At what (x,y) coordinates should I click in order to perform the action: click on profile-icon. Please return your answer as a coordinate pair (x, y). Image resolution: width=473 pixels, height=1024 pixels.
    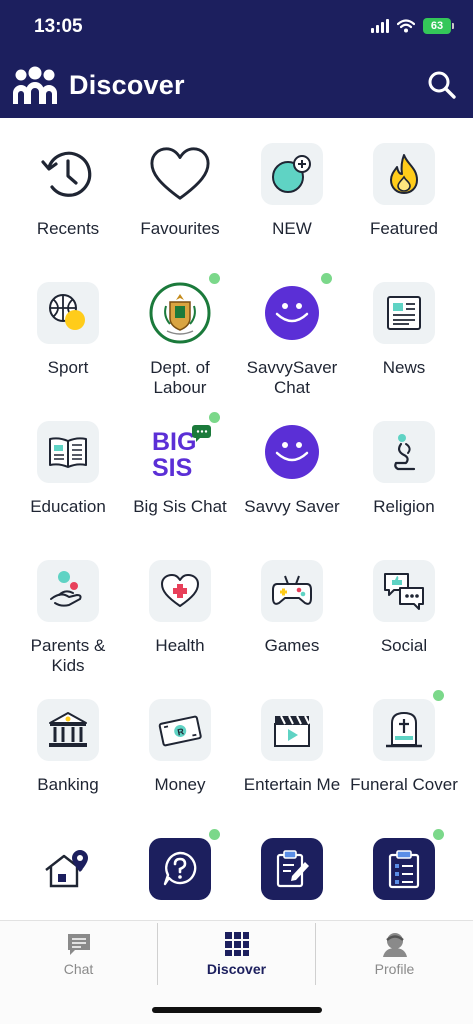
    Looking at the image, I should click on (394, 945).